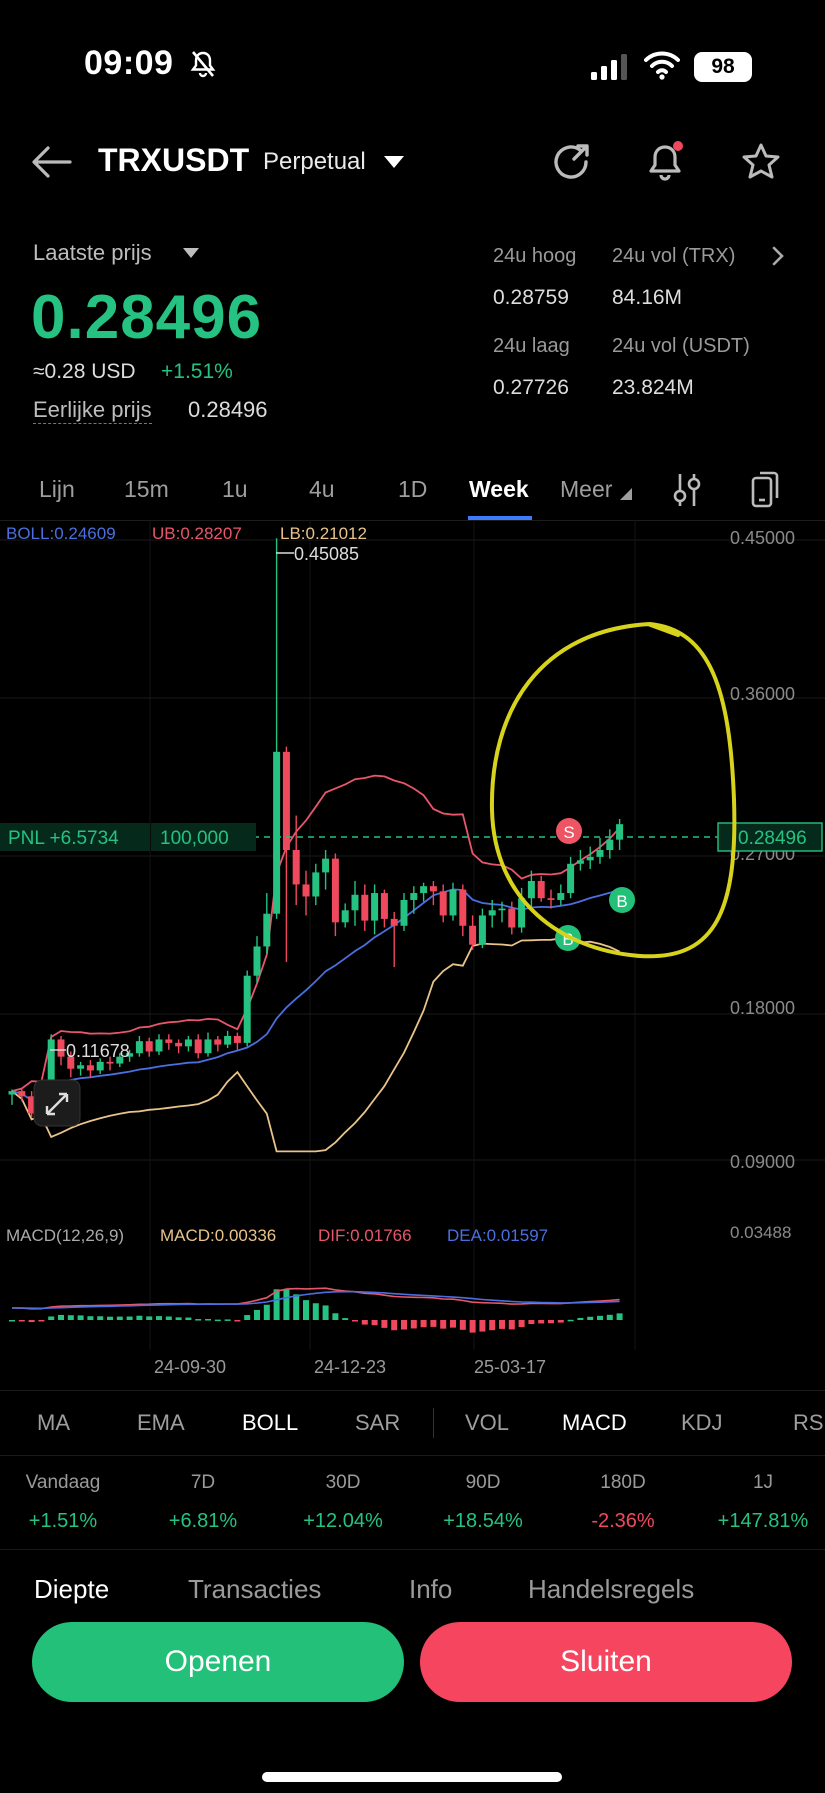 Image resolution: width=825 pixels, height=1793 pixels. What do you see at coordinates (326, 554) in the screenshot?
I see `max-price-label: 0.45085` at bounding box center [326, 554].